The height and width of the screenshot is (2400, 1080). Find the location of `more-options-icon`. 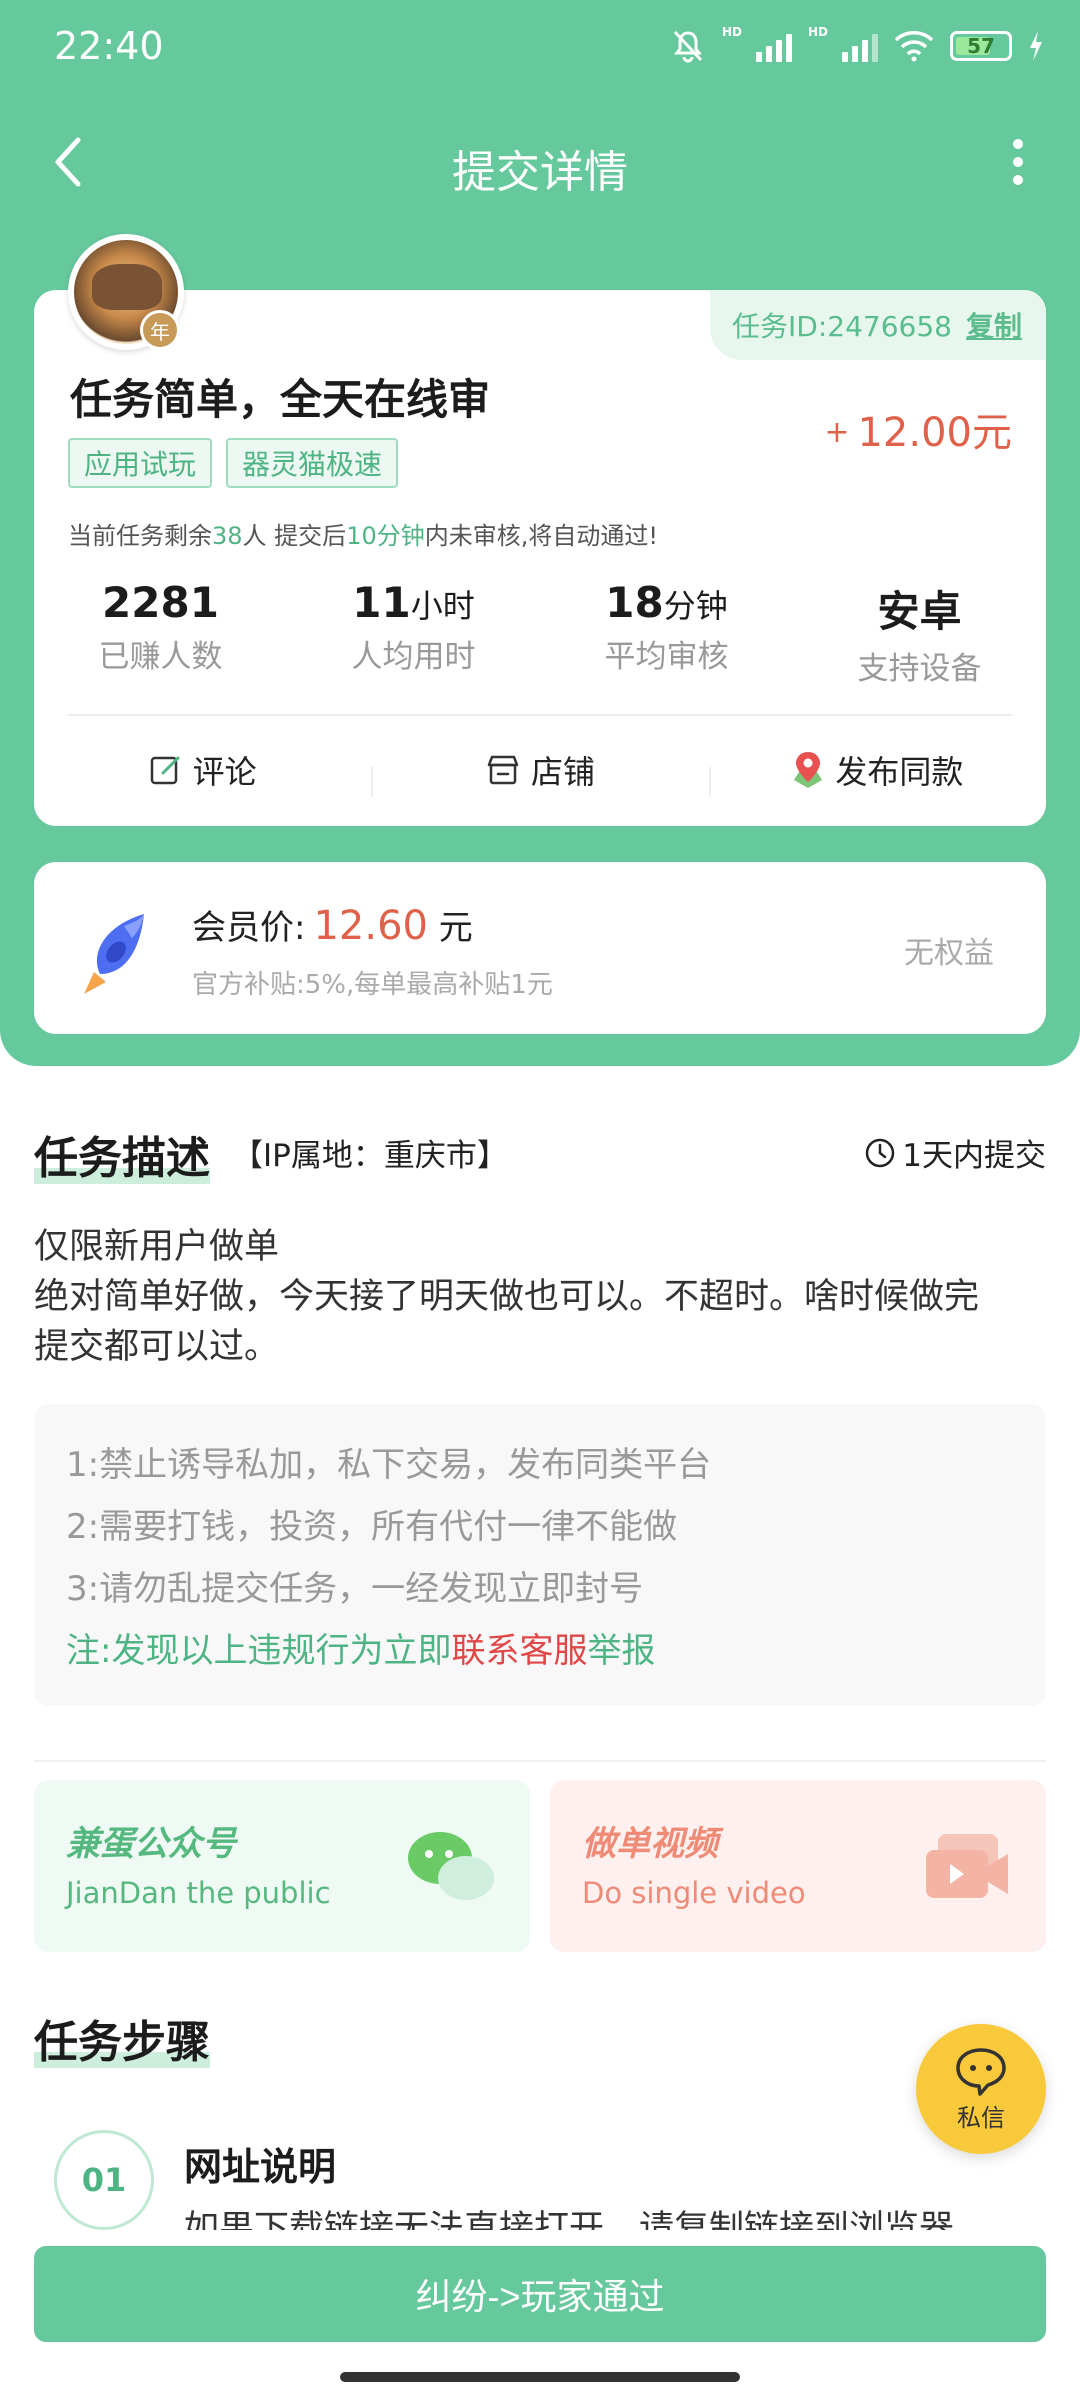

more-options-icon is located at coordinates (1018, 162).